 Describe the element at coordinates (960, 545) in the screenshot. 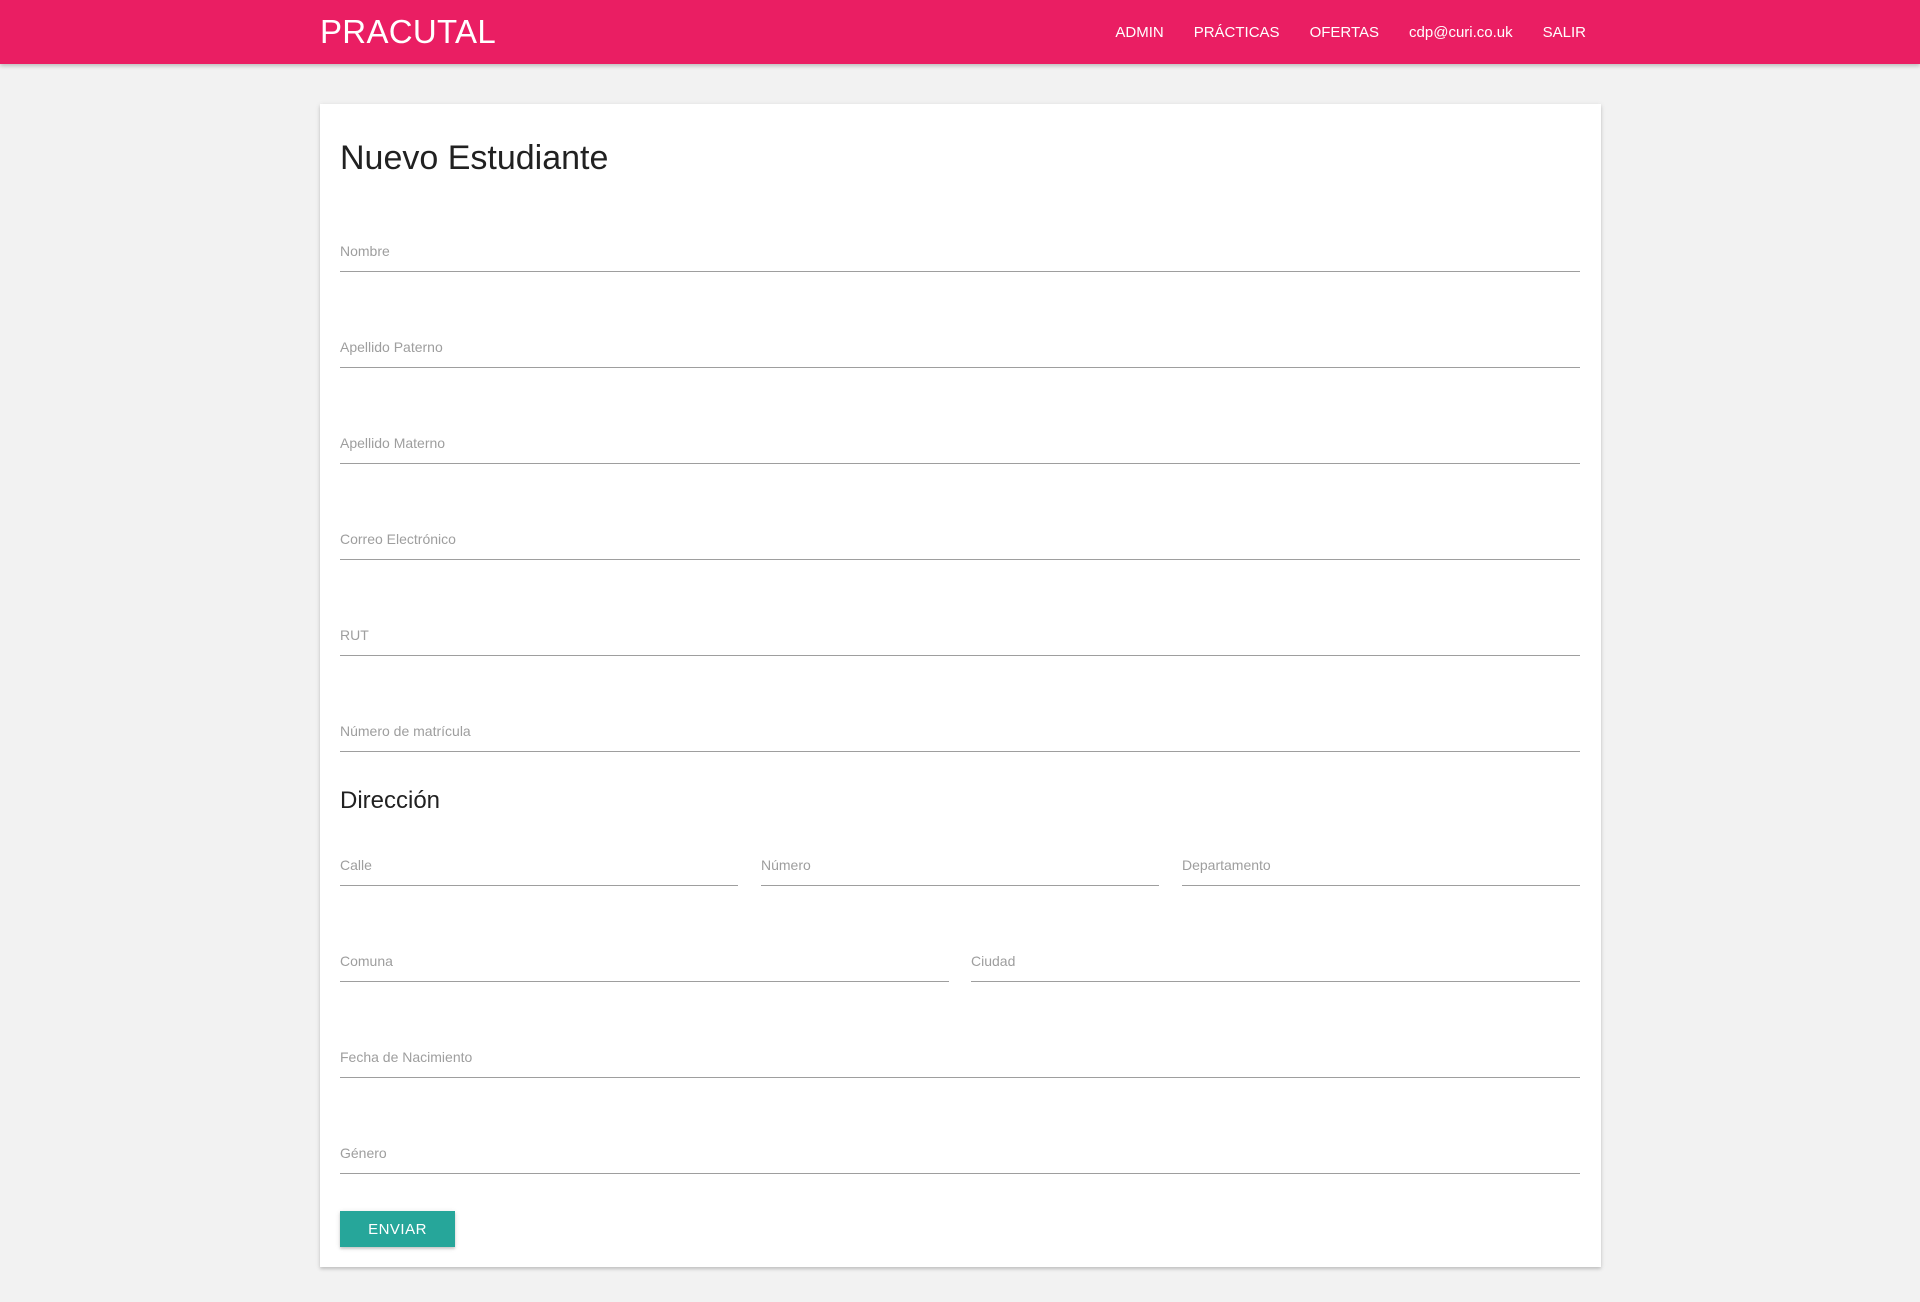

I see `correo-input` at that location.